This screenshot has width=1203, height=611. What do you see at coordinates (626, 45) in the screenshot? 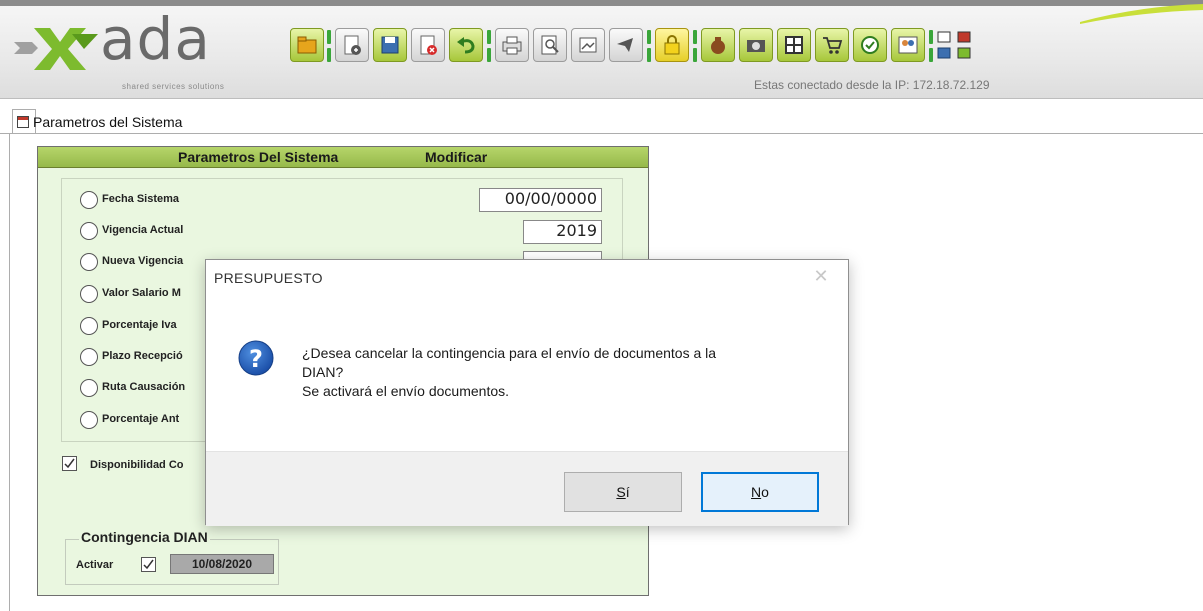
I see `send-icon` at bounding box center [626, 45].